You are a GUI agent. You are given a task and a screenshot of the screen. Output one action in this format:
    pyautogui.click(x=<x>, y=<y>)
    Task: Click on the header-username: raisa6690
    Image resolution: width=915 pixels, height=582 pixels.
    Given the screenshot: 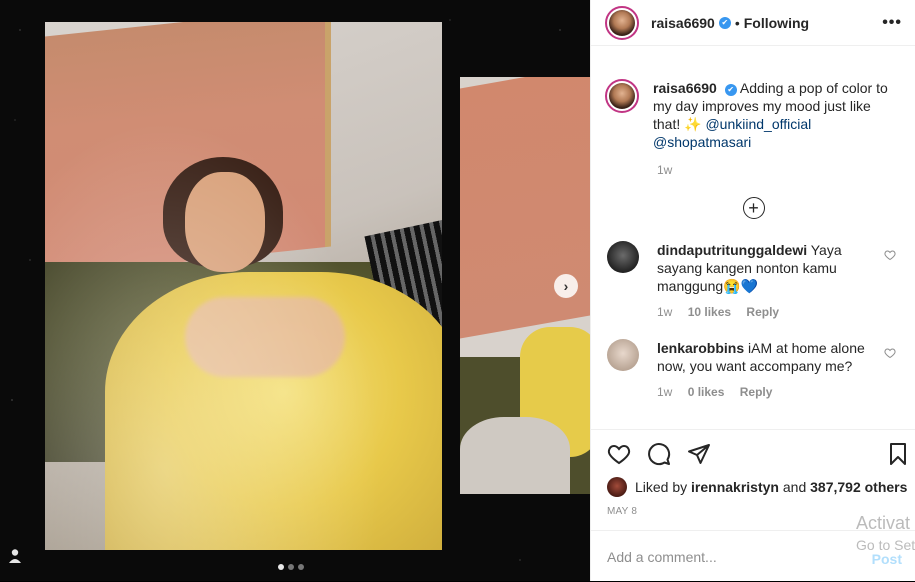 What is the action you would take?
    pyautogui.click(x=683, y=23)
    